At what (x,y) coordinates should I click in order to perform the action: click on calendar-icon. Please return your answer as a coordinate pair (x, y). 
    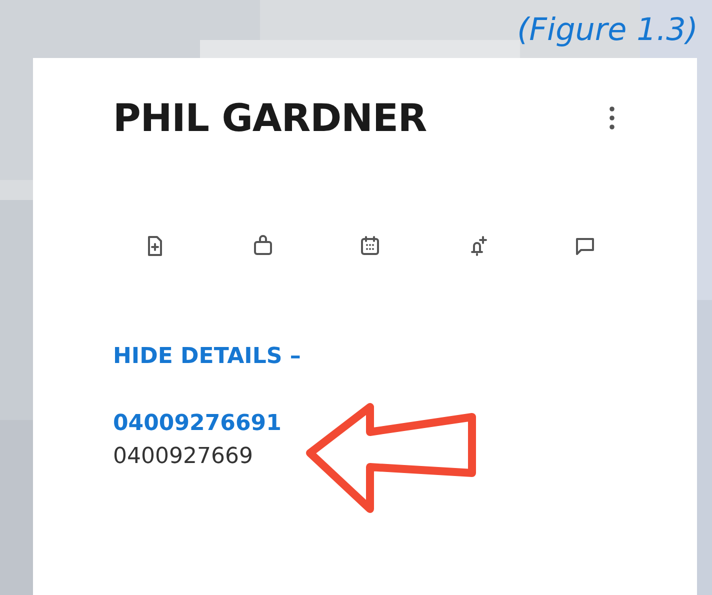
    Looking at the image, I should click on (370, 246).